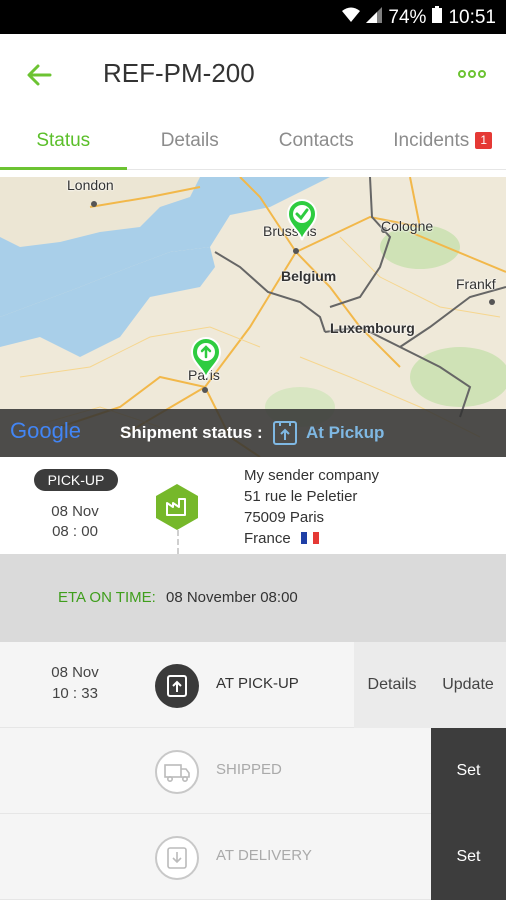  I want to click on tab-bar: Status Details Contacts Incidents 1, so click(253, 143).